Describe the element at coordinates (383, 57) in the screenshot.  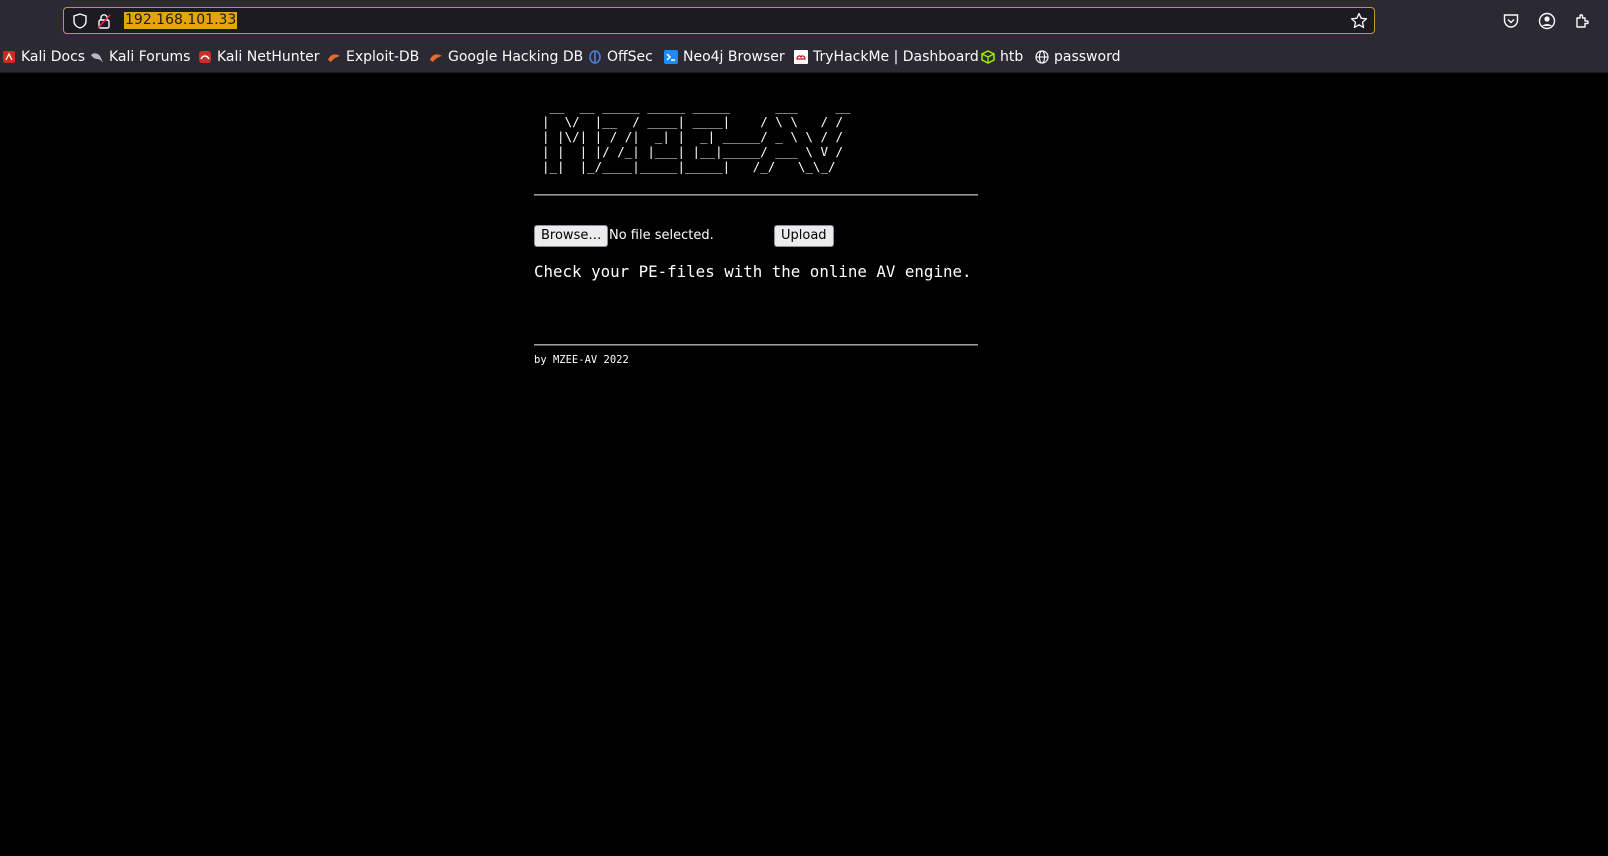
I see `bookmark-label: Exploit-DB` at that location.